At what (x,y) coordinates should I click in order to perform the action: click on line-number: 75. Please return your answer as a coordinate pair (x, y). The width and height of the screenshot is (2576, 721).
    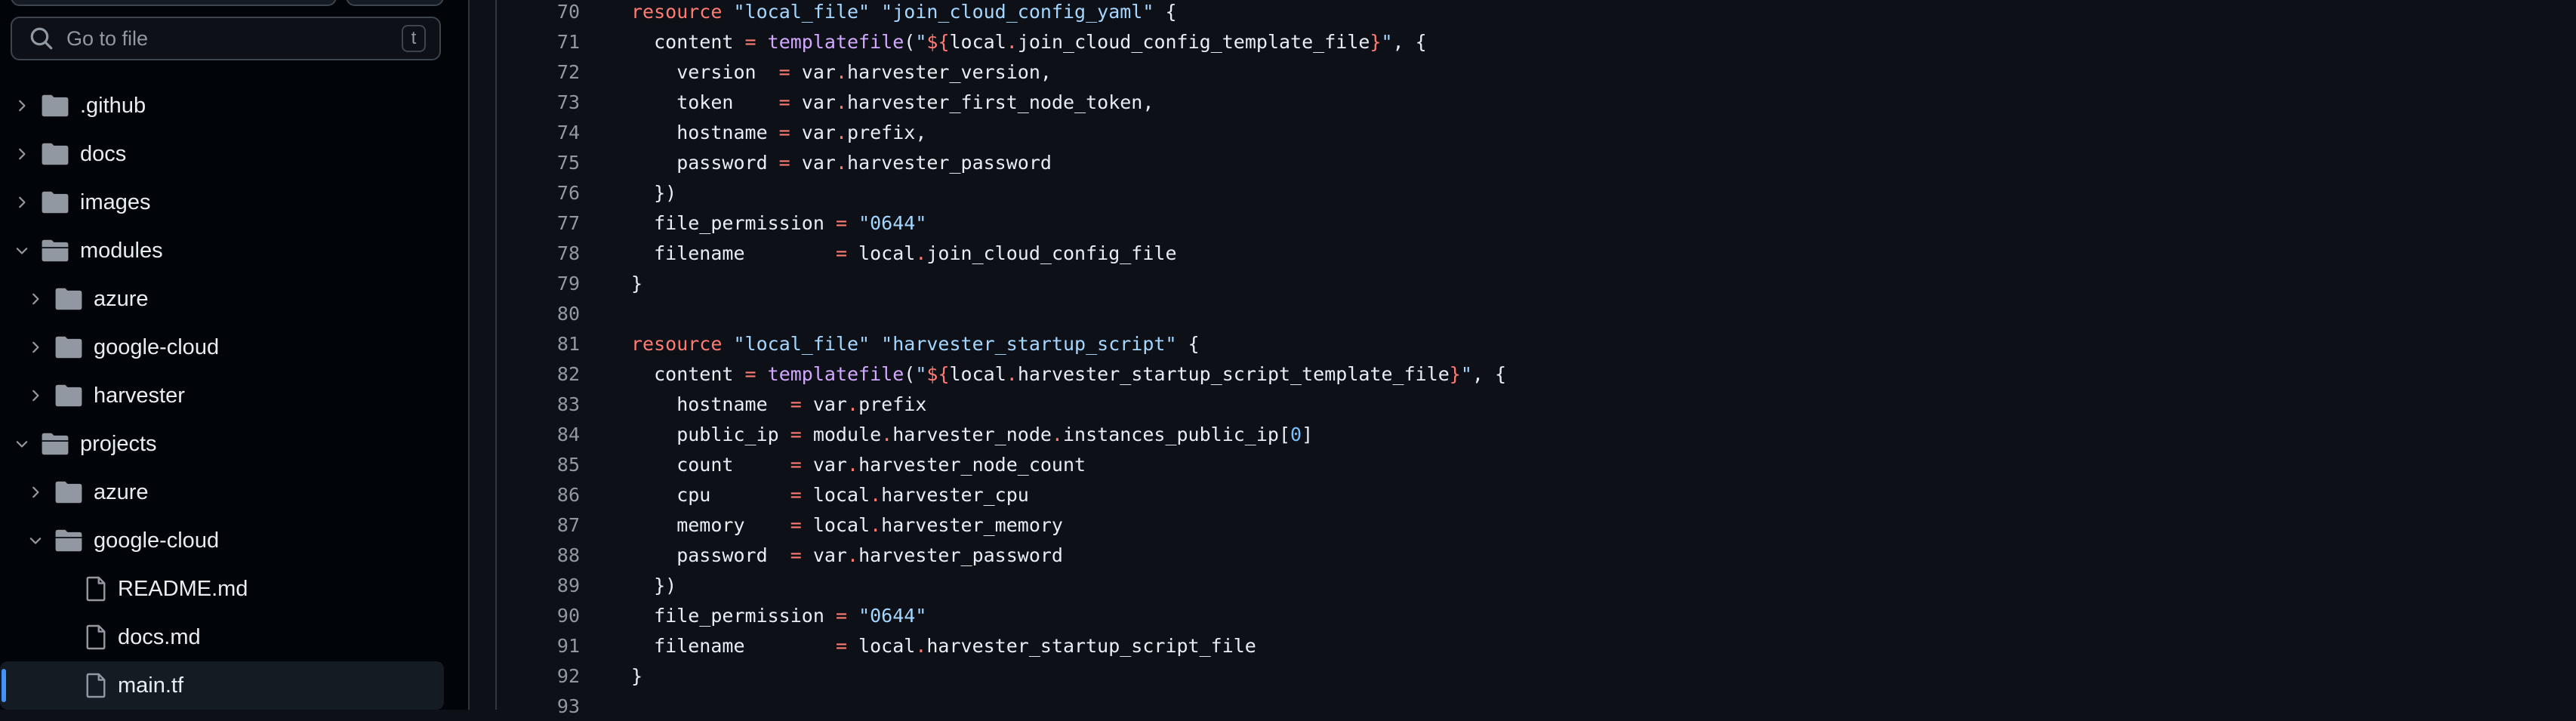
    Looking at the image, I should click on (563, 163).